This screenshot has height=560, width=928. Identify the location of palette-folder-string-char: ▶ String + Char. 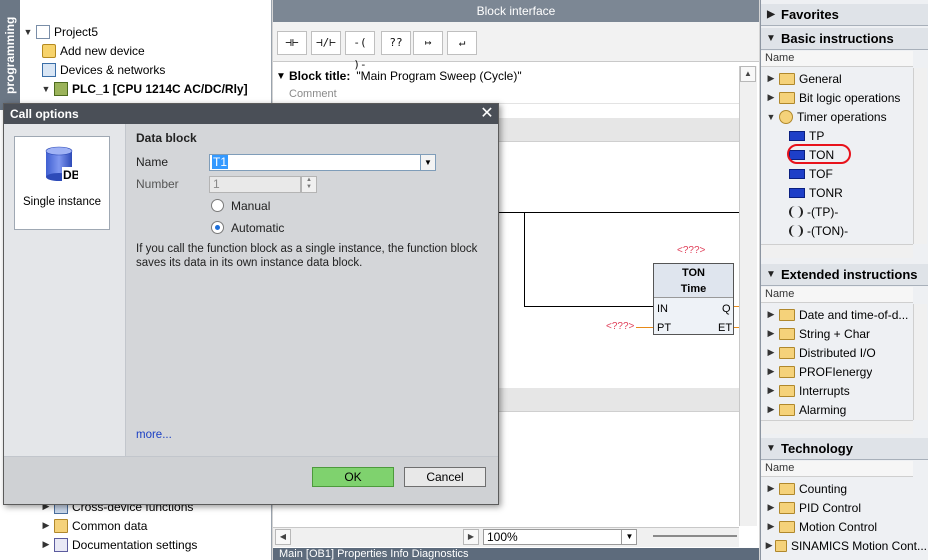
(818, 333).